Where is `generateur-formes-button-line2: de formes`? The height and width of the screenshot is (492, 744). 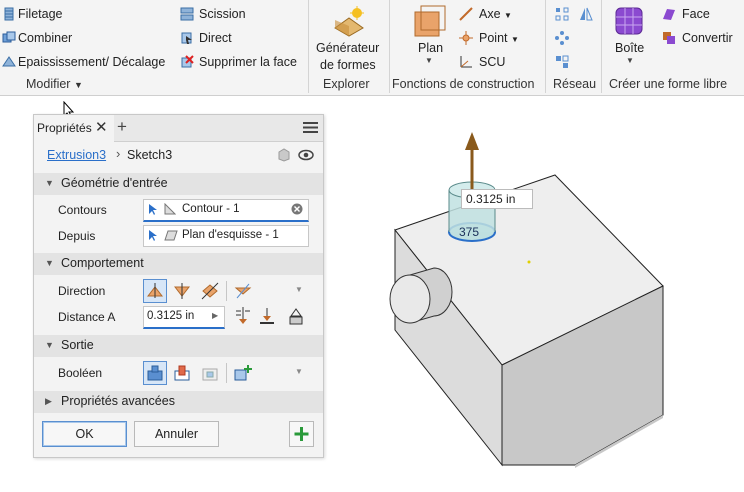
generateur-formes-button-line2: de formes is located at coordinates (348, 65).